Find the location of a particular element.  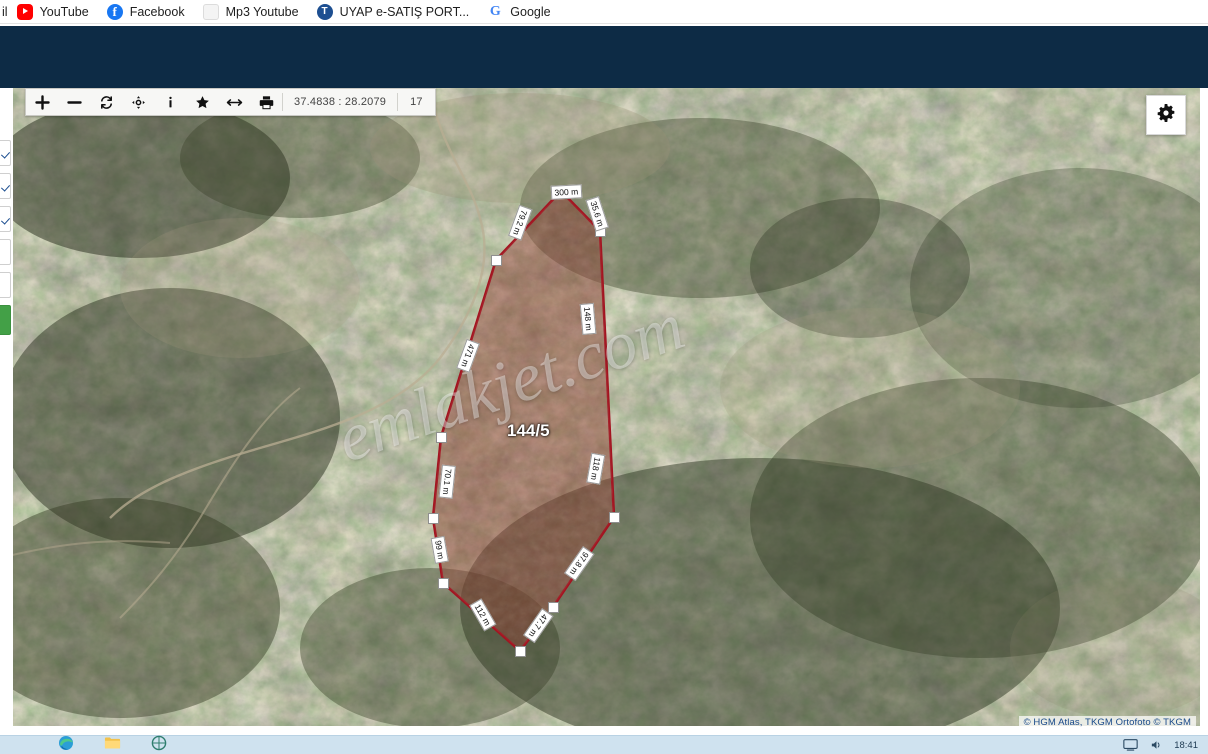

coordinates-readout: 37.4838 : 28.2079 is located at coordinates (340, 102).